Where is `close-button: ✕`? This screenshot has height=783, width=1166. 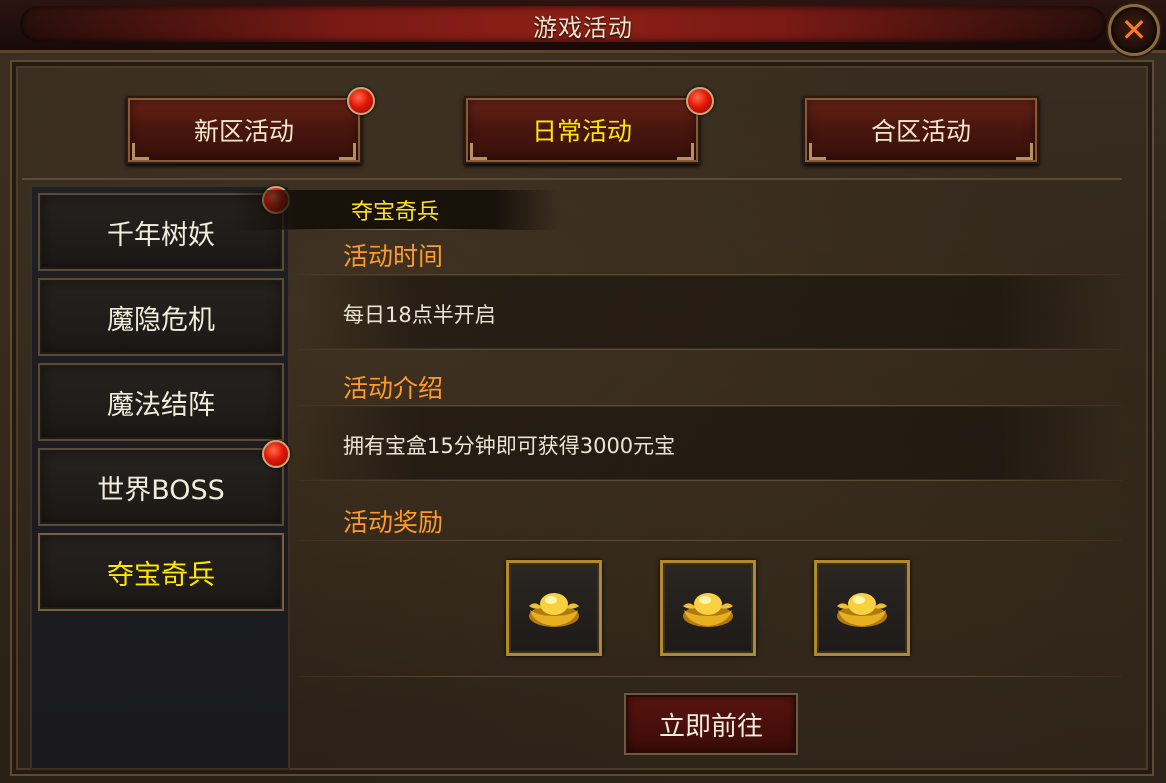 close-button: ✕ is located at coordinates (1134, 30).